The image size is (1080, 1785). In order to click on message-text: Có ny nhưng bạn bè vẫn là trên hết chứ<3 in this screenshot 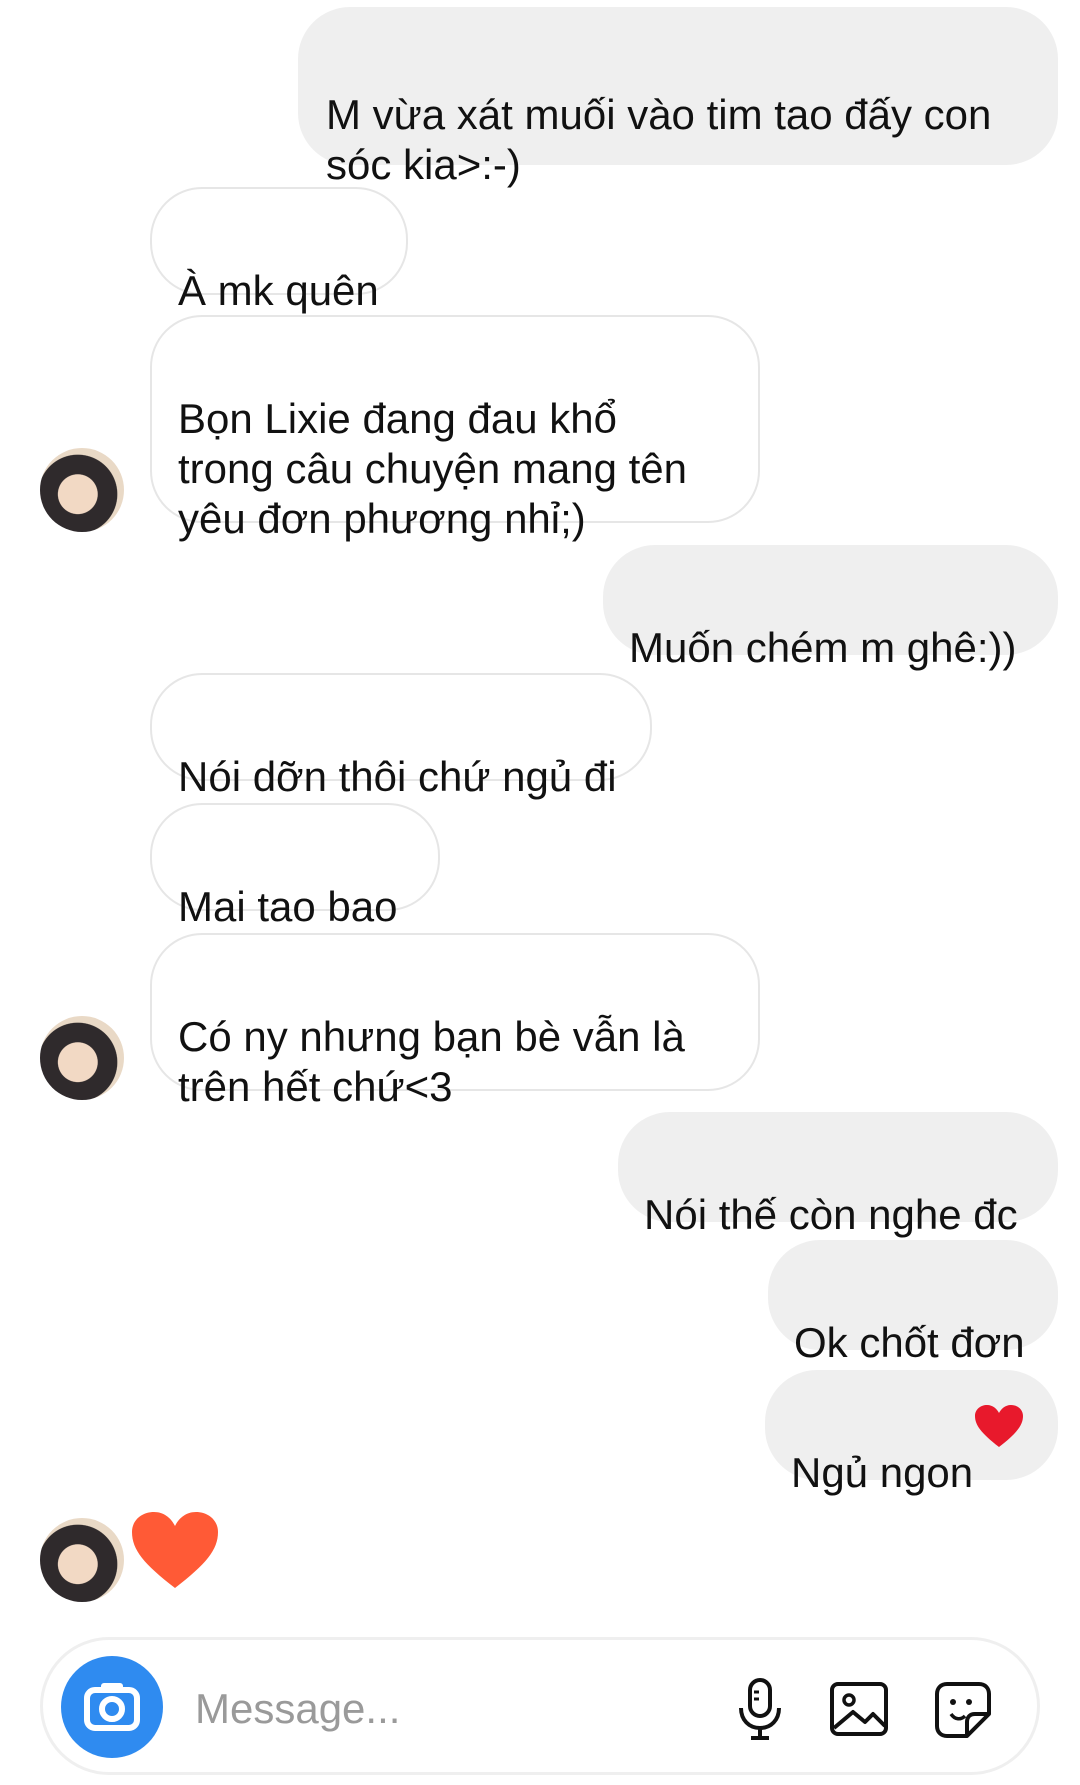, I will do `click(431, 1061)`.